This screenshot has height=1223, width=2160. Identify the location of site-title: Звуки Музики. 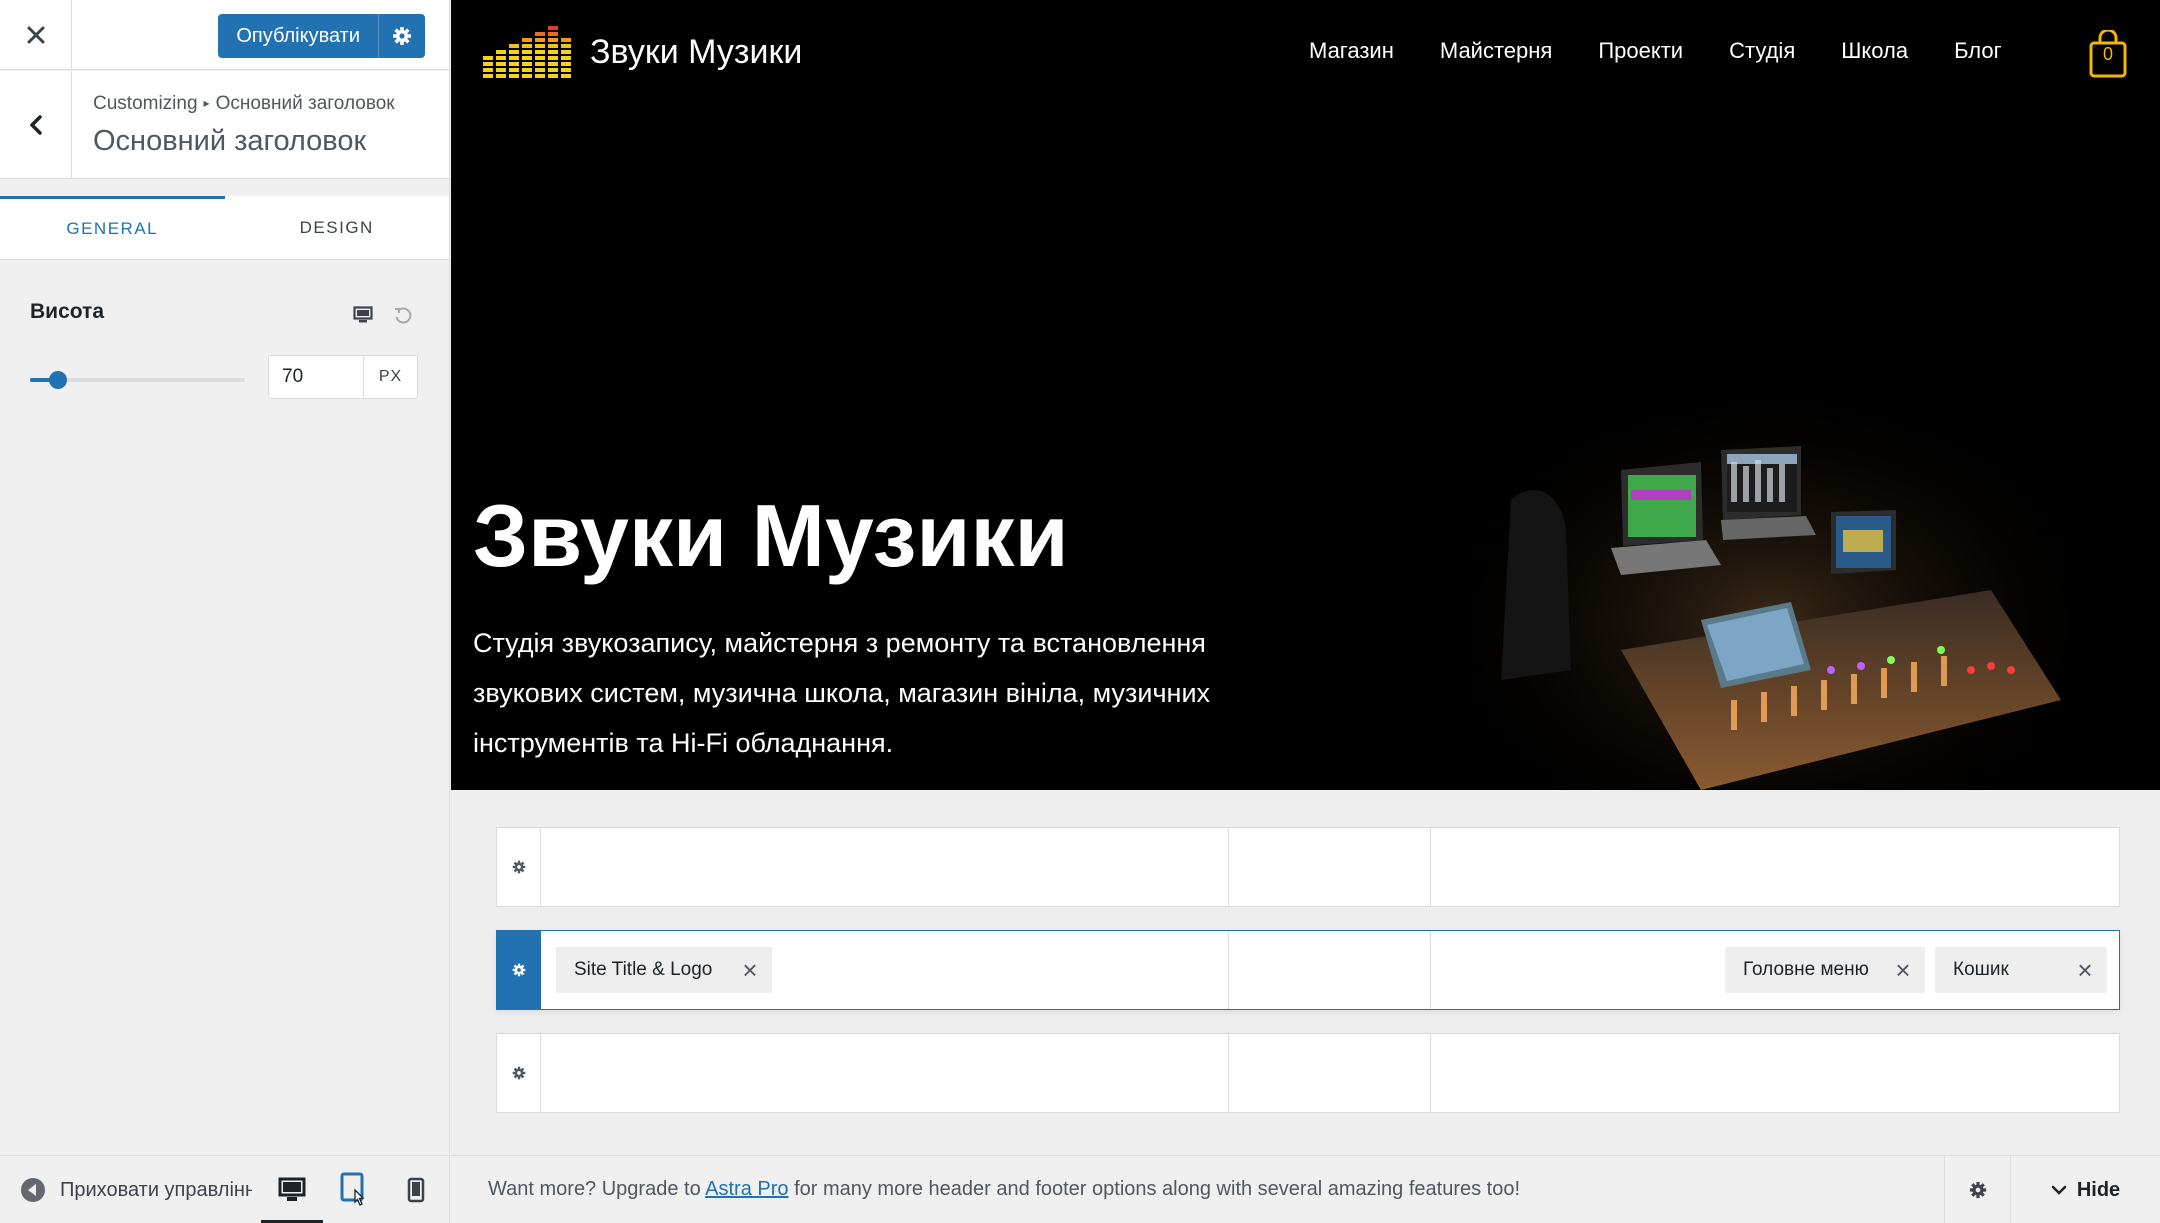
(696, 52).